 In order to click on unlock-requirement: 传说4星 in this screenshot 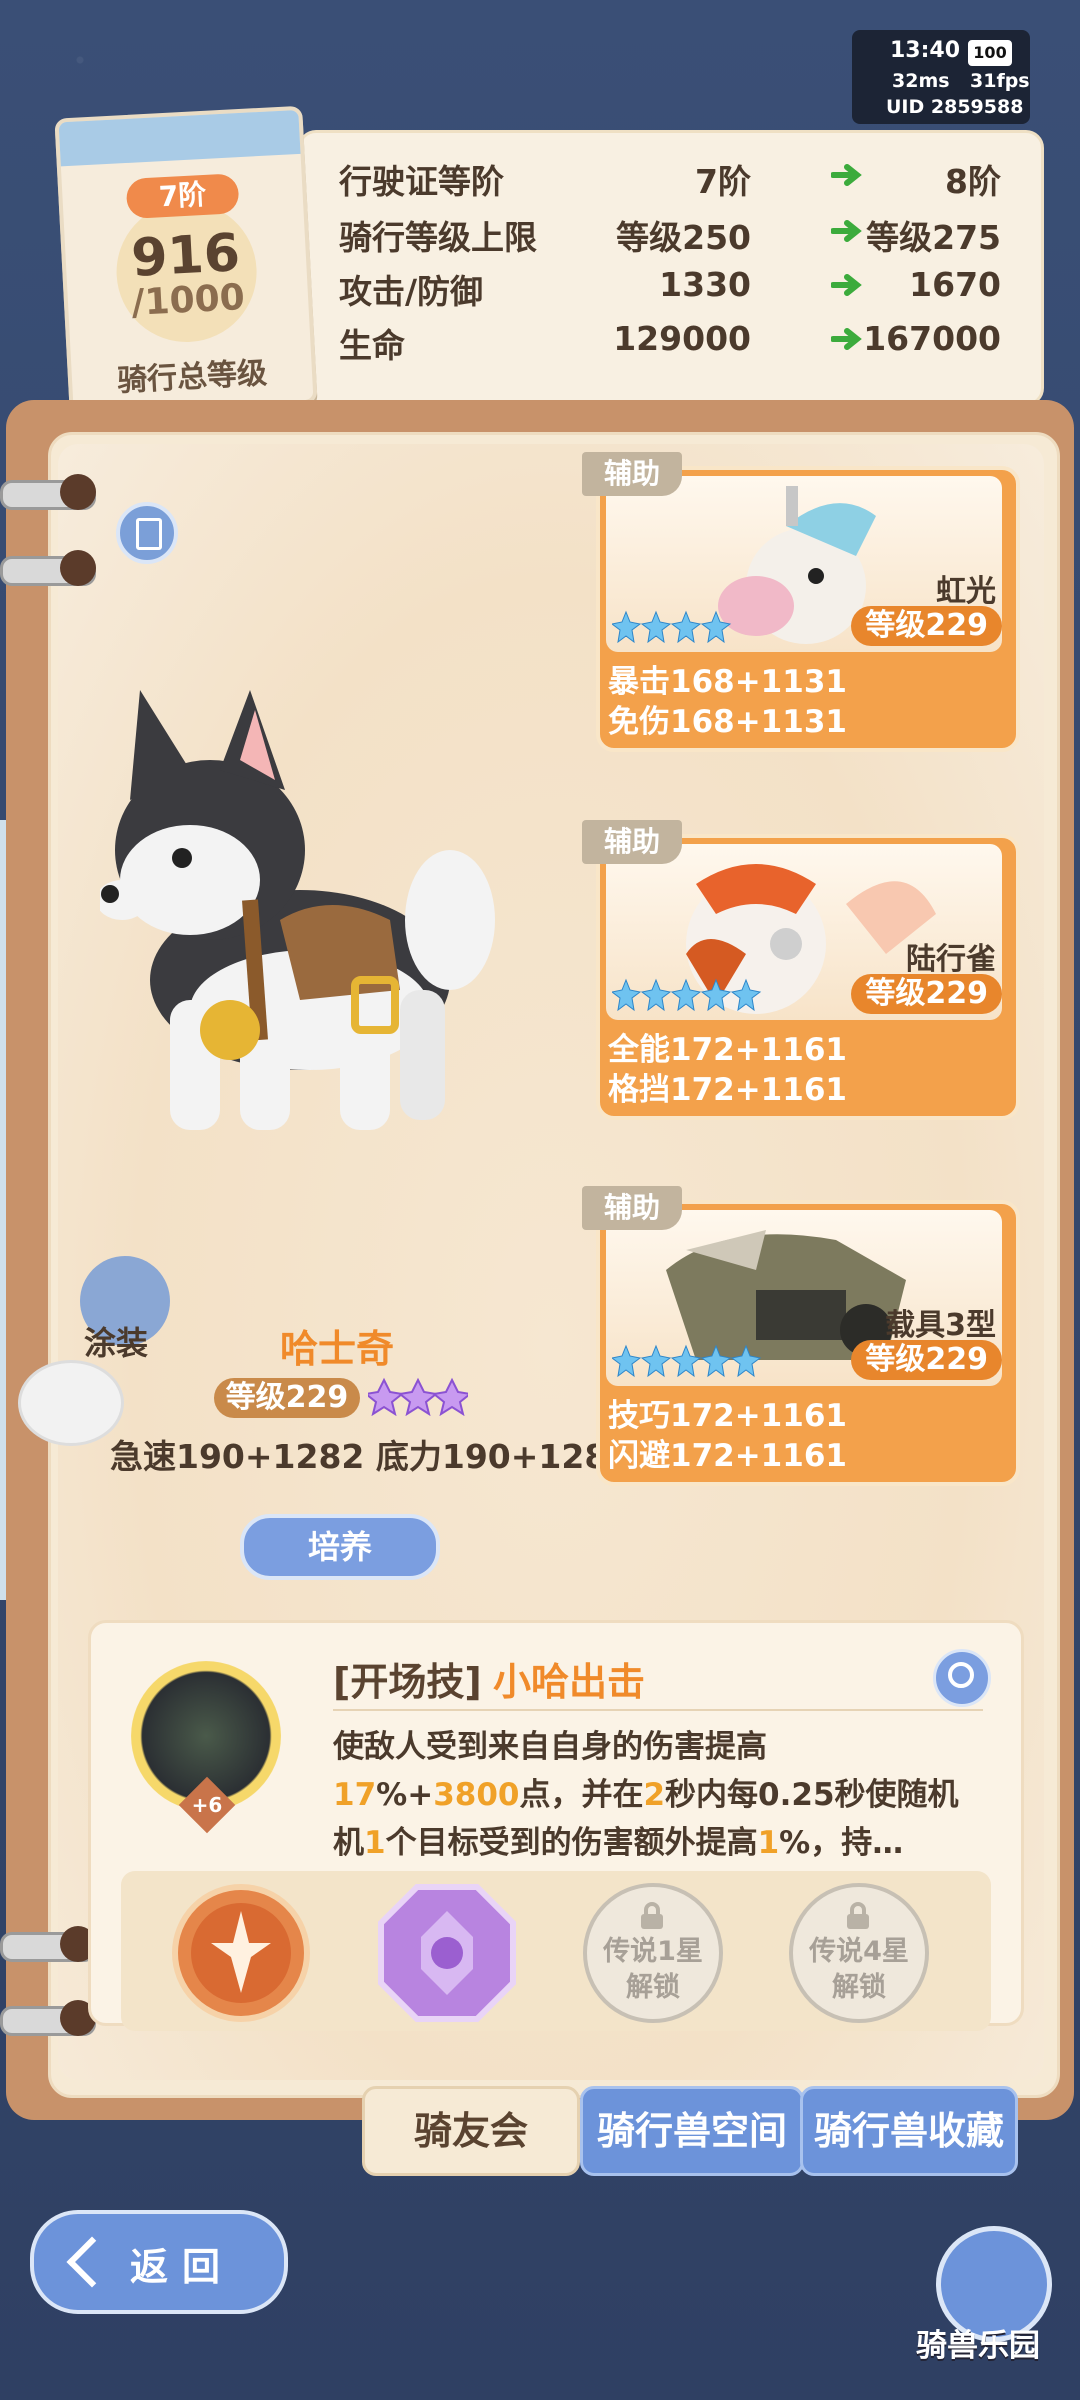, I will do `click(859, 1951)`.